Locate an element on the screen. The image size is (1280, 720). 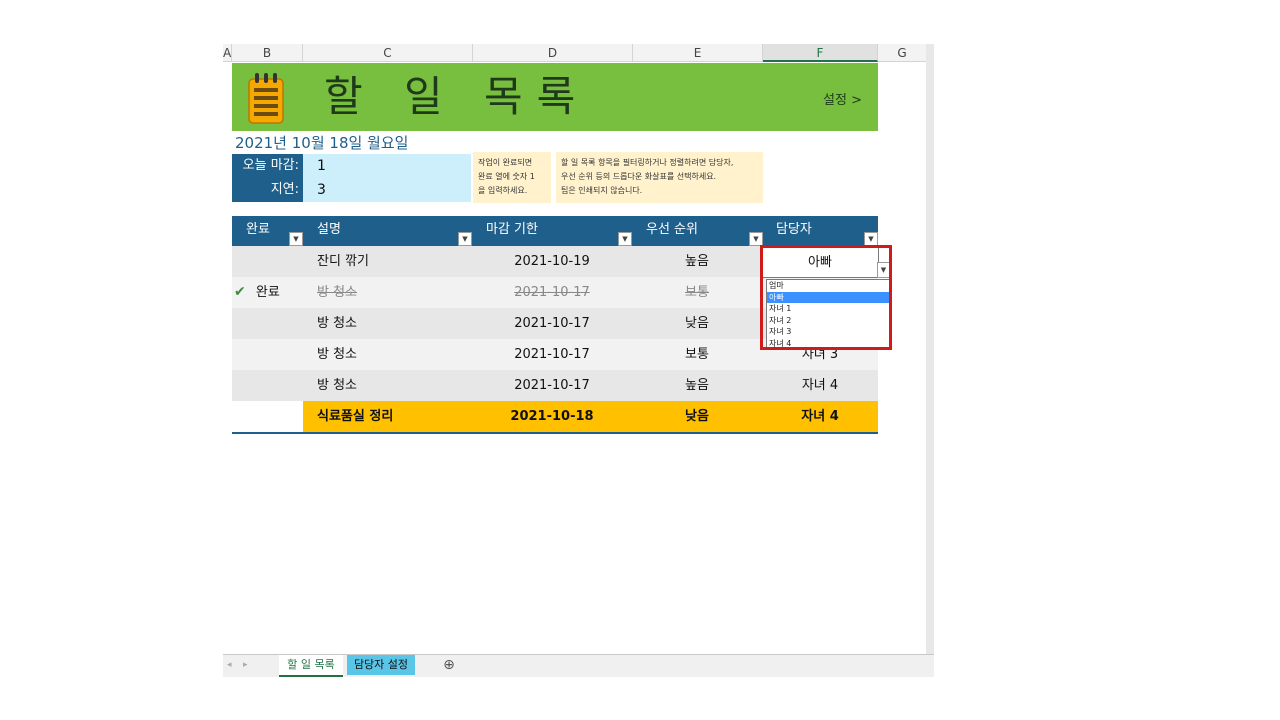
title-banner: 할 일 목록 설정 > is located at coordinates (555, 97).